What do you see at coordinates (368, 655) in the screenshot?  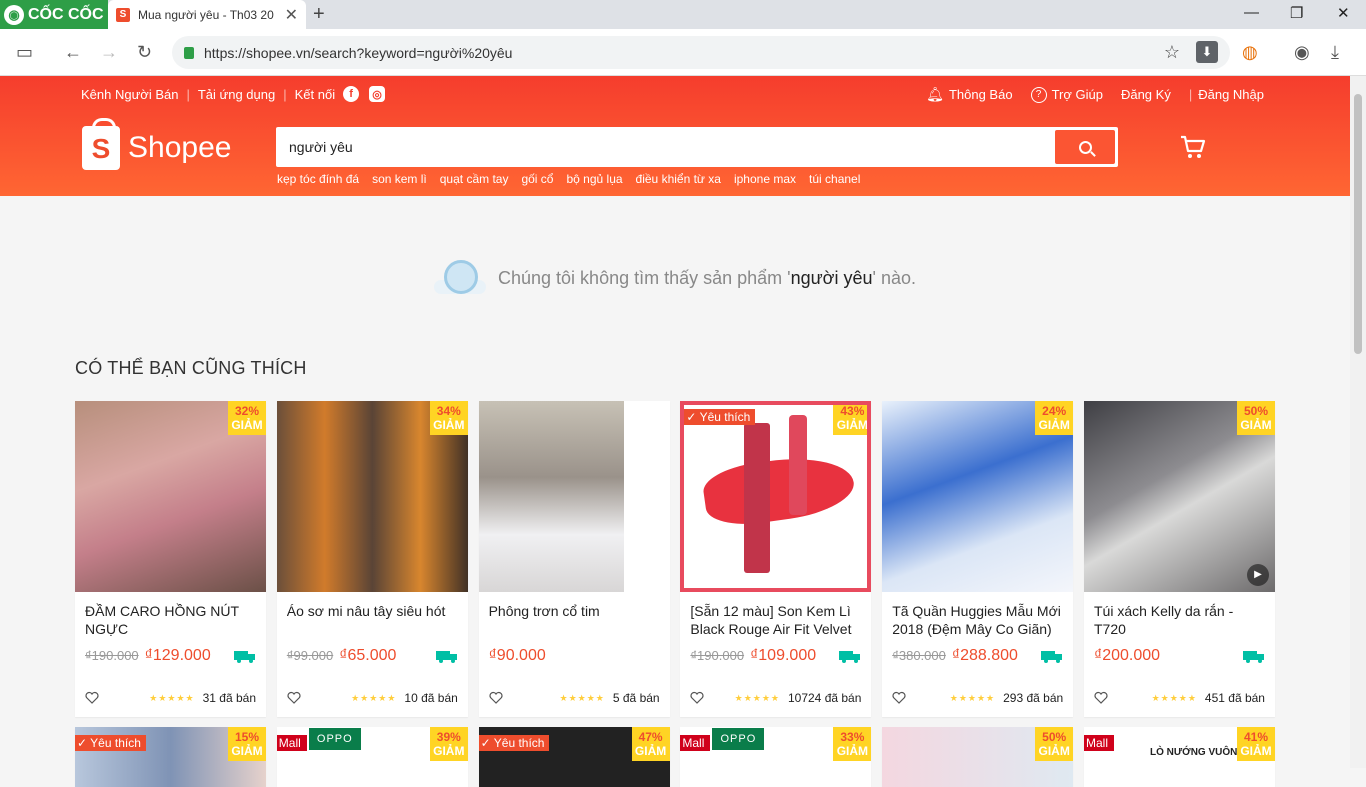 I see `sale-price: ₫65.000` at bounding box center [368, 655].